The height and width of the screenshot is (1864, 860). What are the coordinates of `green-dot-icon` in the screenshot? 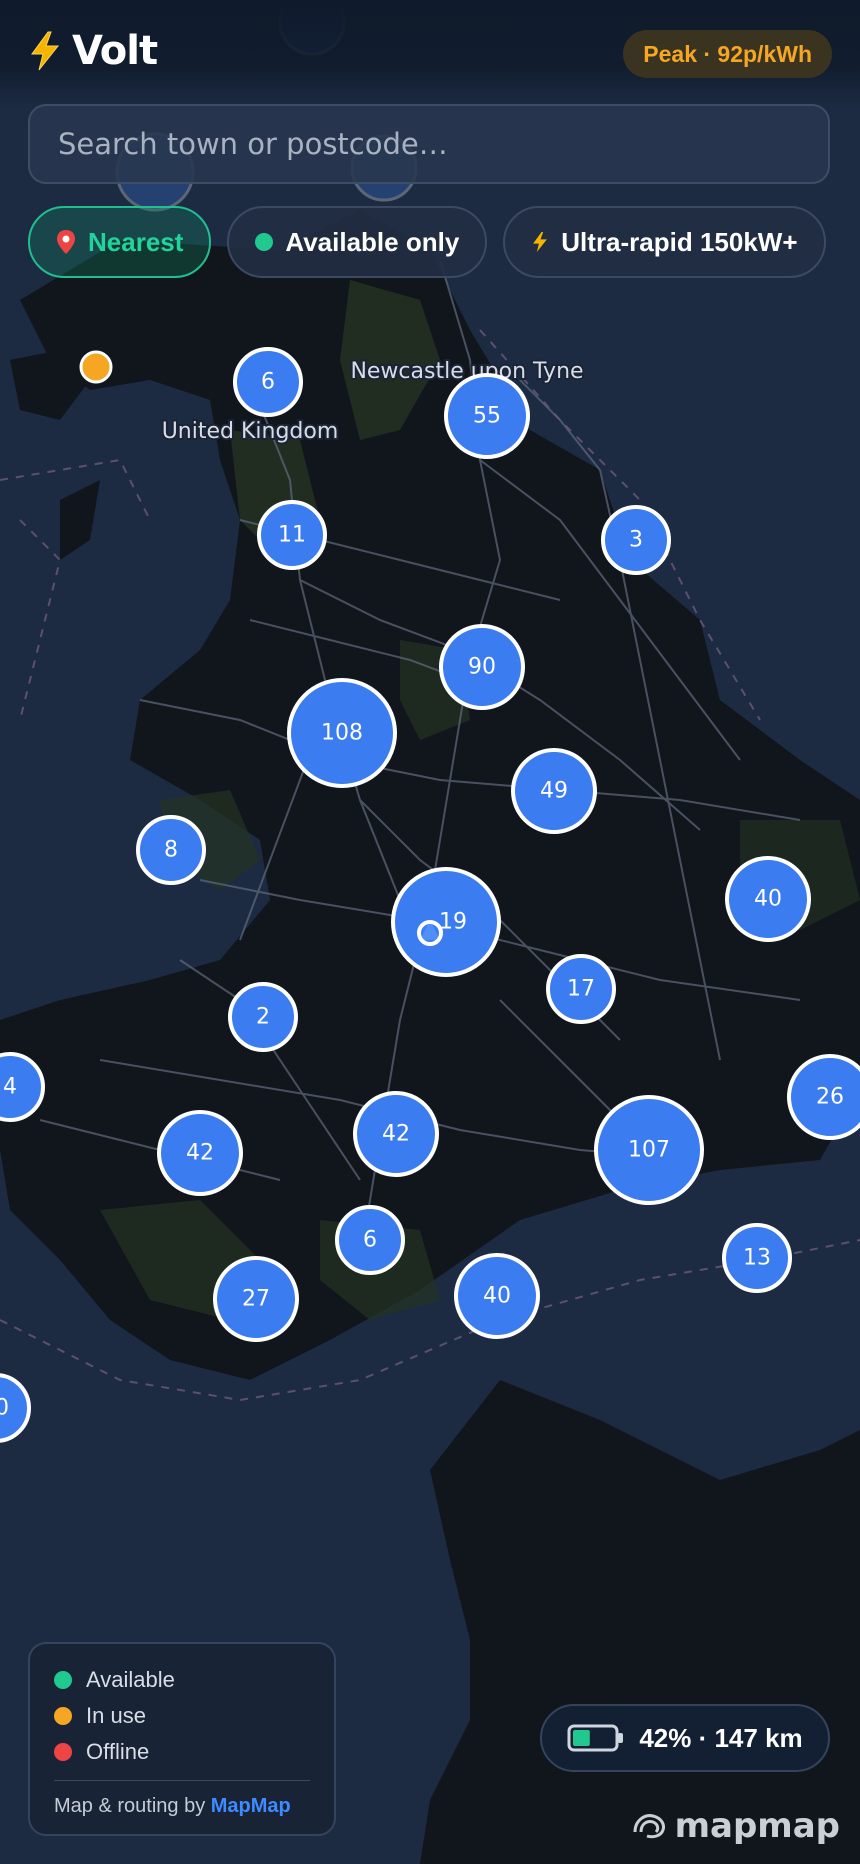 It's located at (264, 242).